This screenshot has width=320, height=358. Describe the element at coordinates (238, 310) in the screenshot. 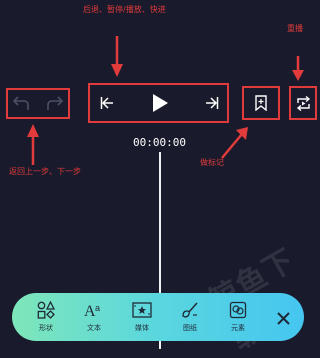

I see `elements-icon` at that location.